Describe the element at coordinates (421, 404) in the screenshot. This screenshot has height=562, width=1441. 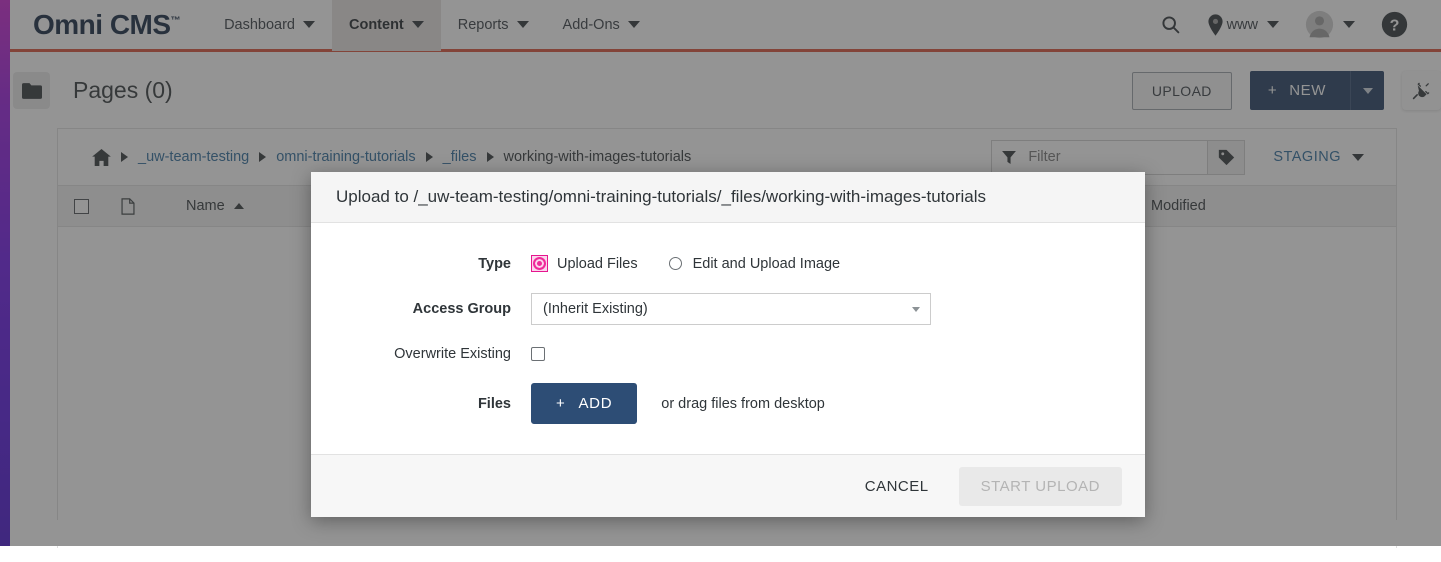
I see `files-label: Files` at that location.